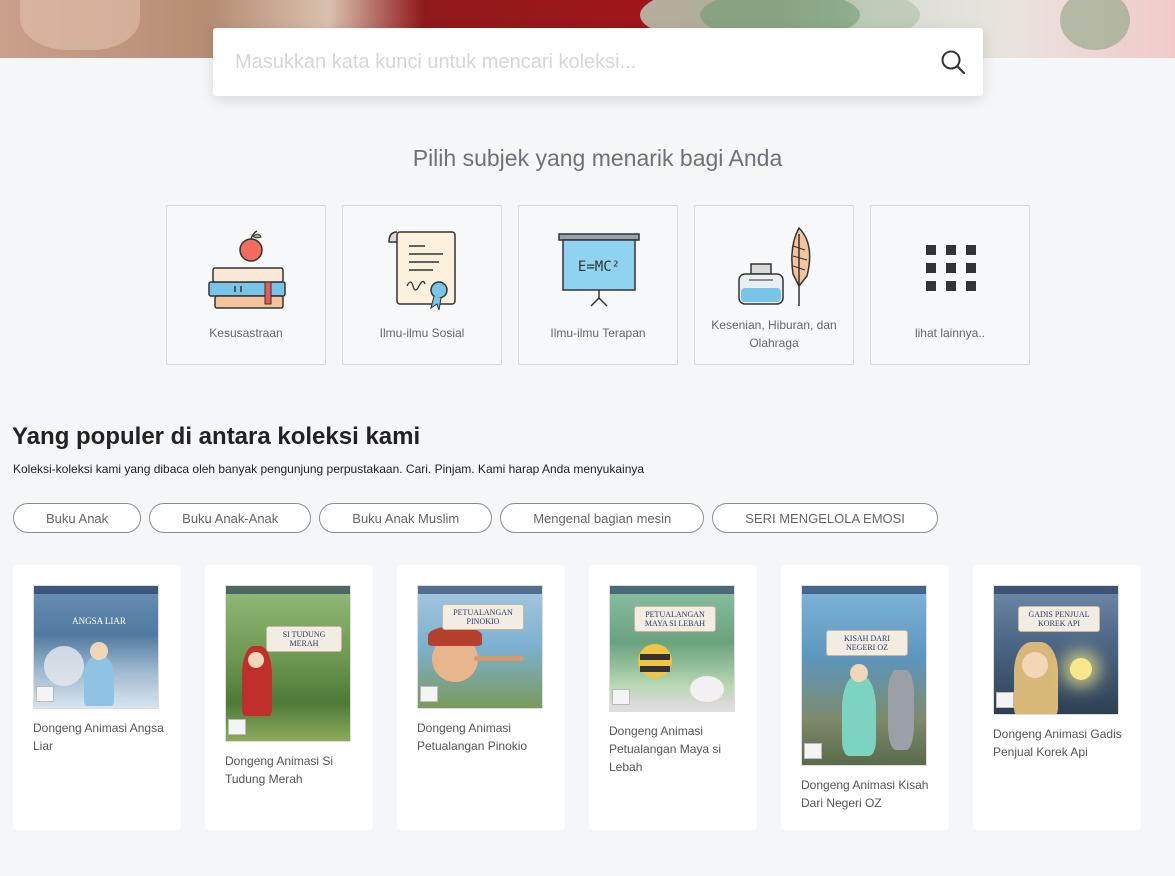 Image resolution: width=1175 pixels, height=876 pixels. Describe the element at coordinates (675, 619) in the screenshot. I see `cover-title: Petualangan Maya si Lebah` at that location.